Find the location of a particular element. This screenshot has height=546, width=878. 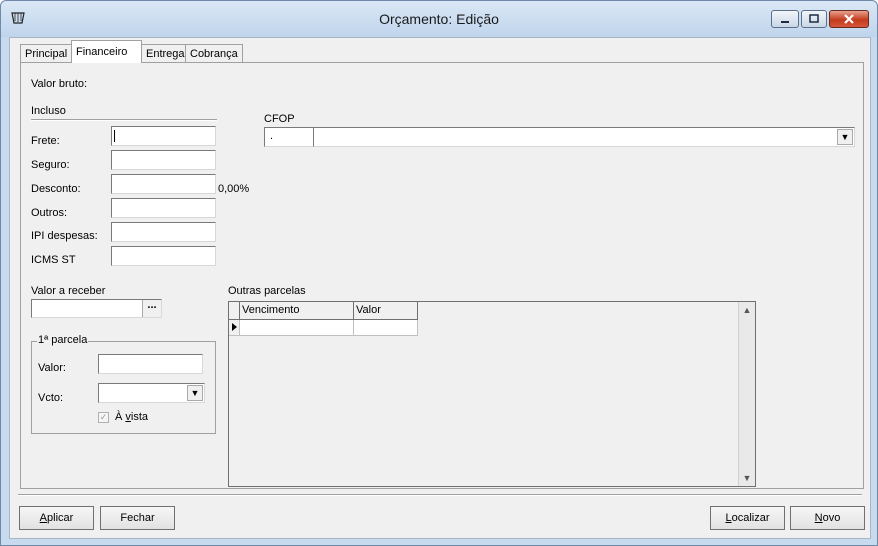

close-button is located at coordinates (849, 19).